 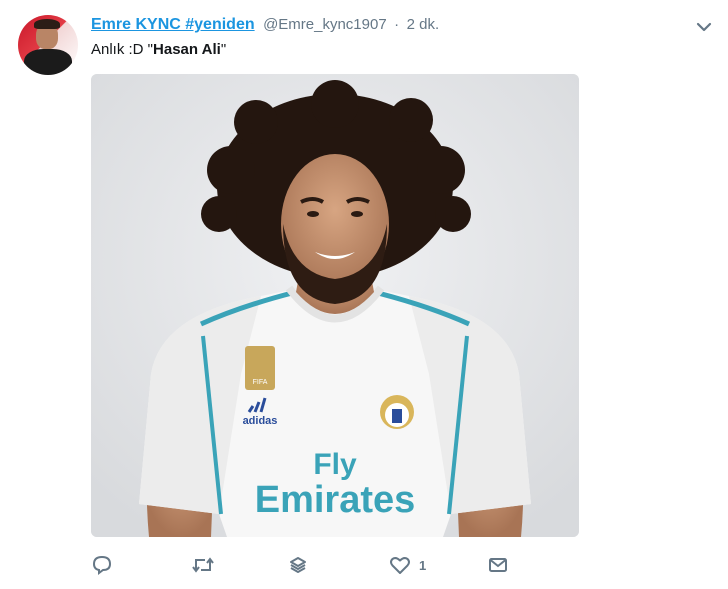 I want to click on avatar-hair, so click(x=47, y=24).